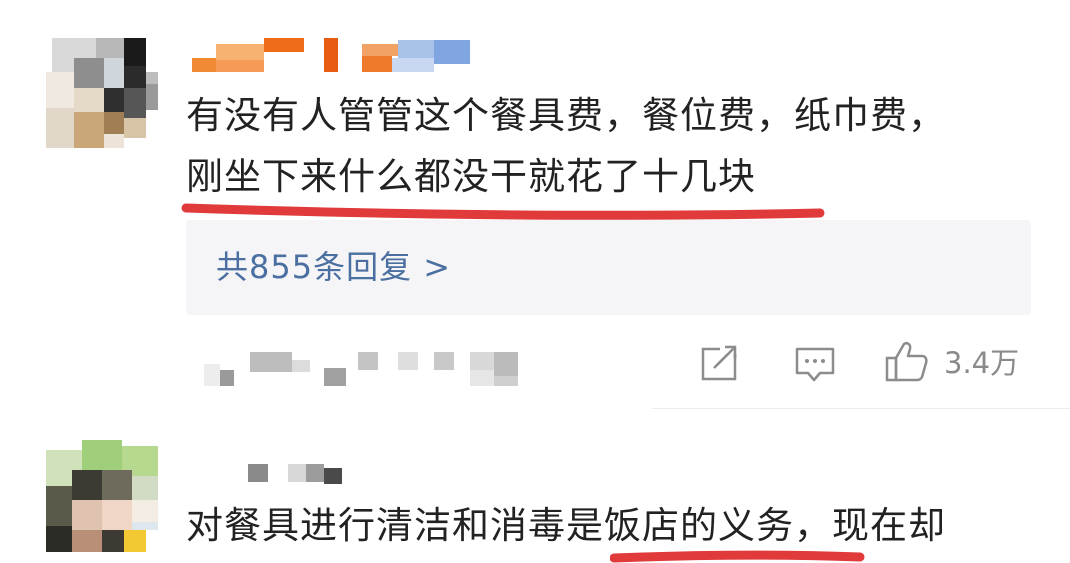  Describe the element at coordinates (861, 408) in the screenshot. I see `divider` at that location.